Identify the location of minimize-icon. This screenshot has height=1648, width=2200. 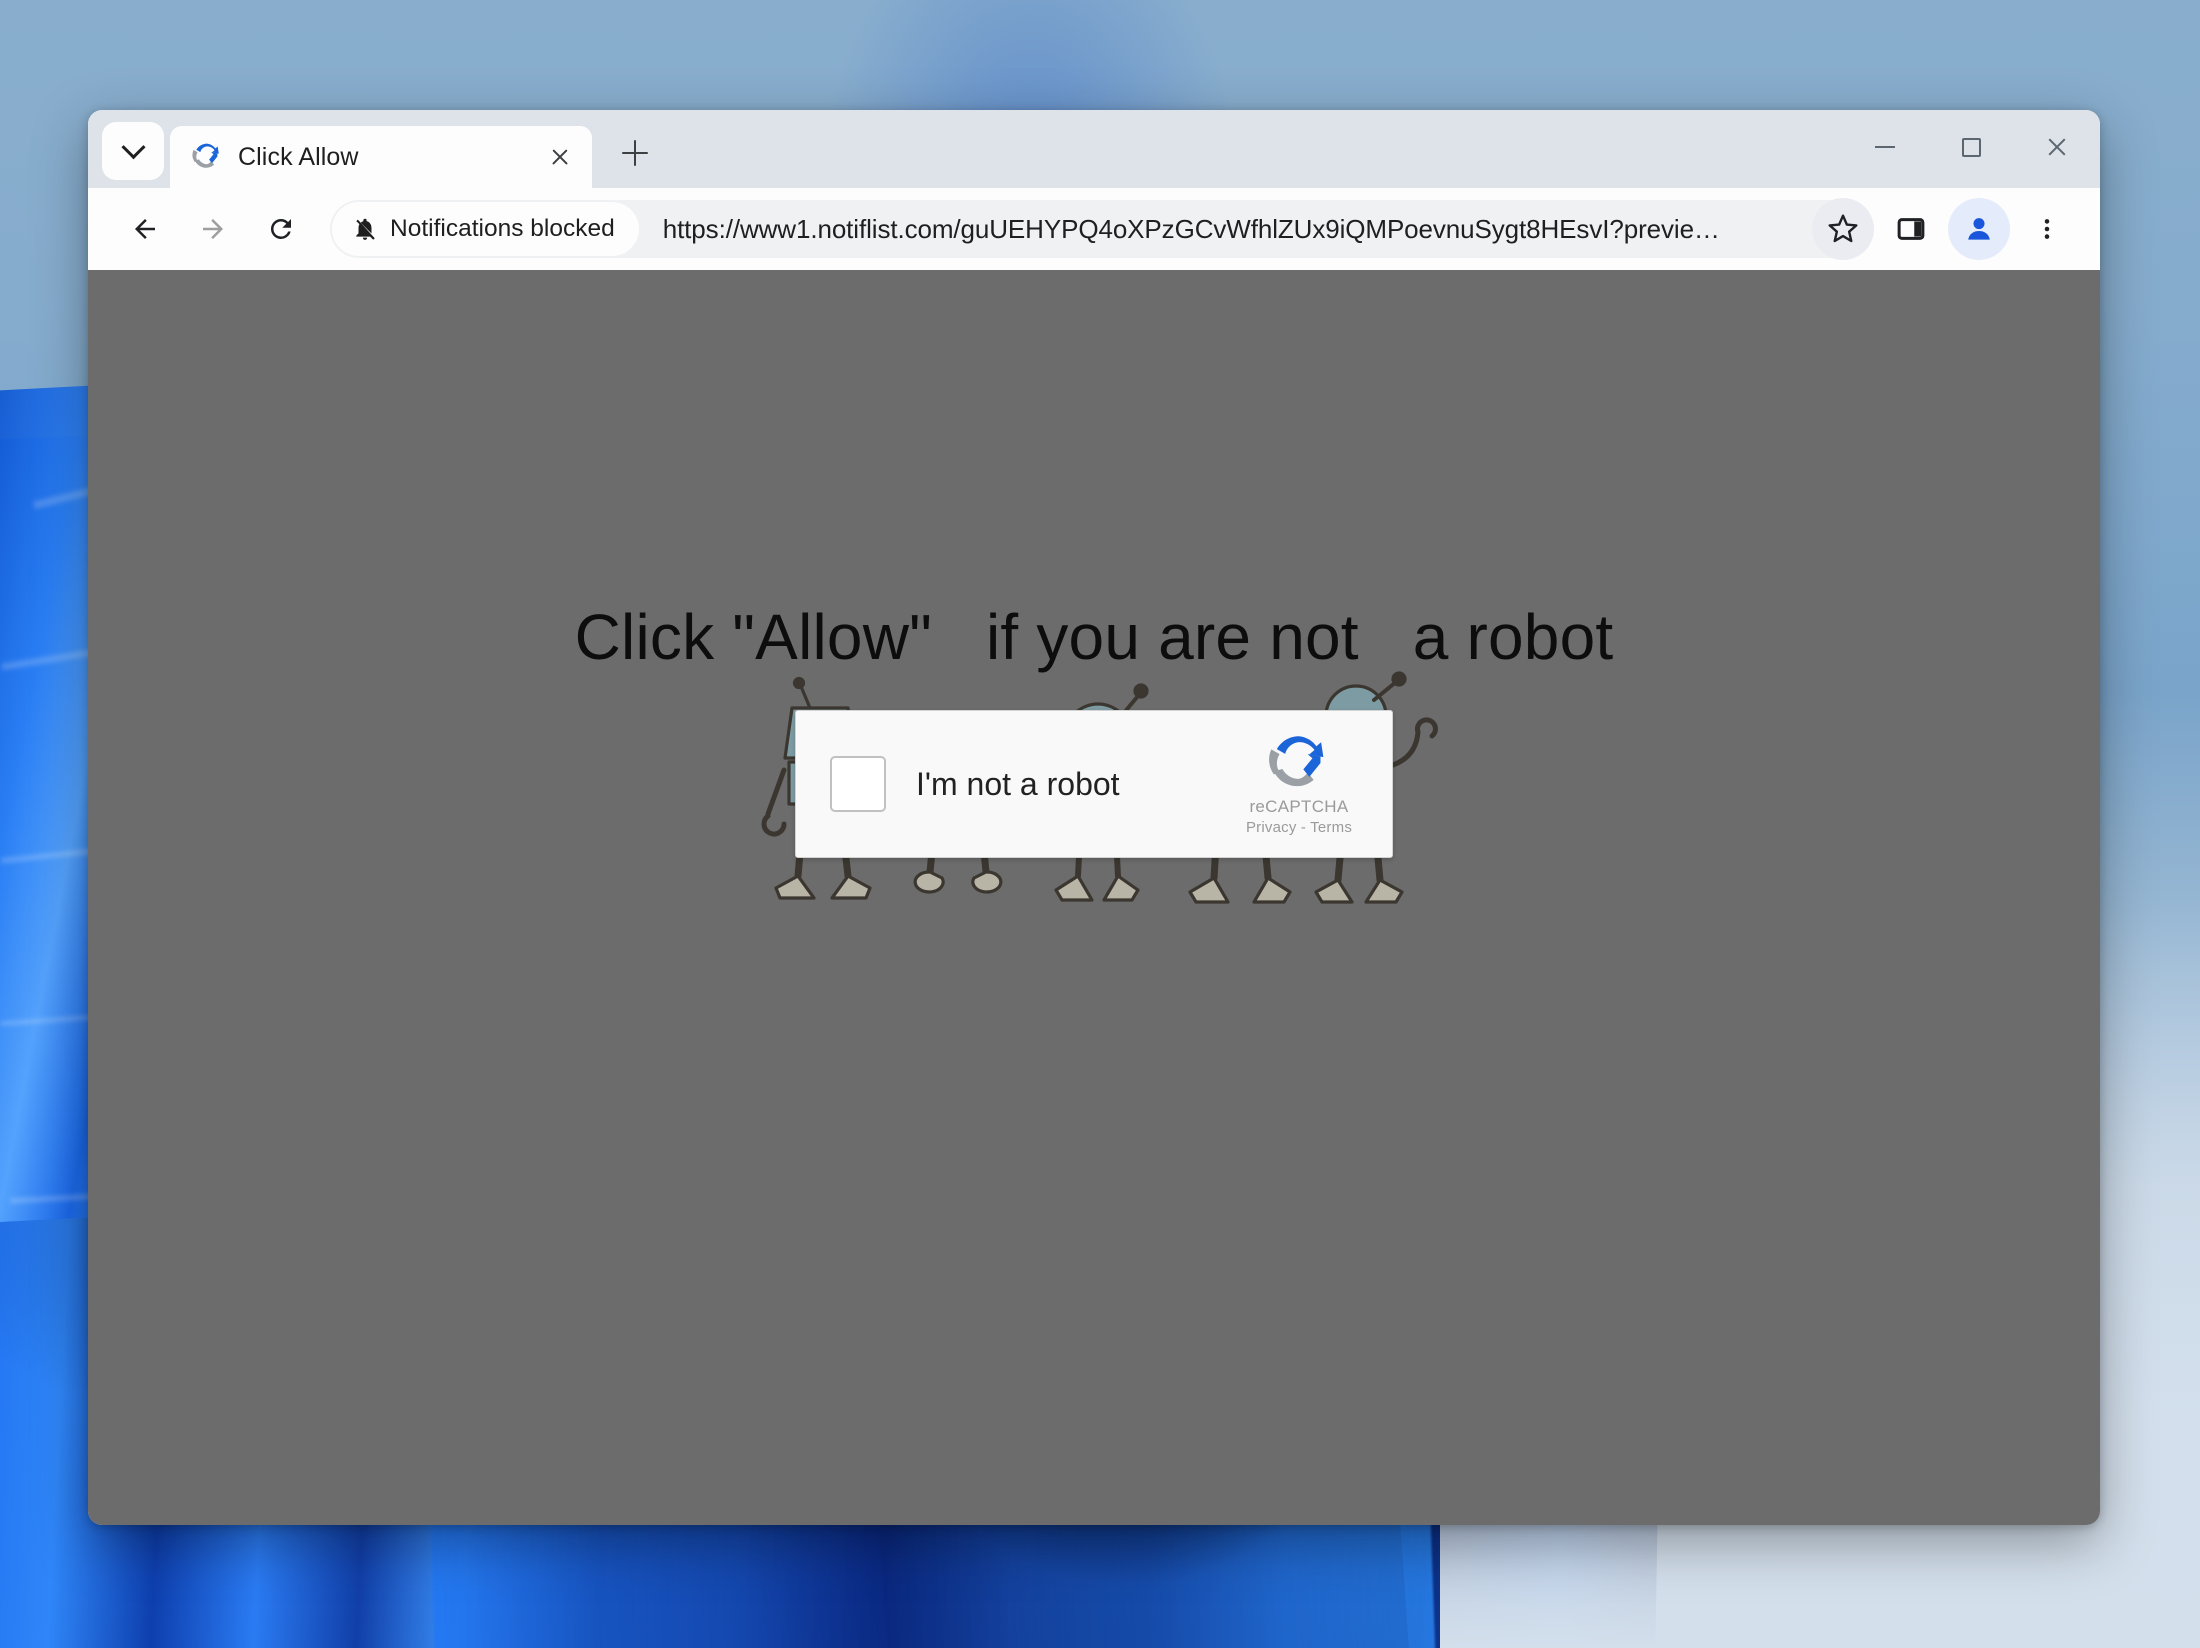
(1885, 147).